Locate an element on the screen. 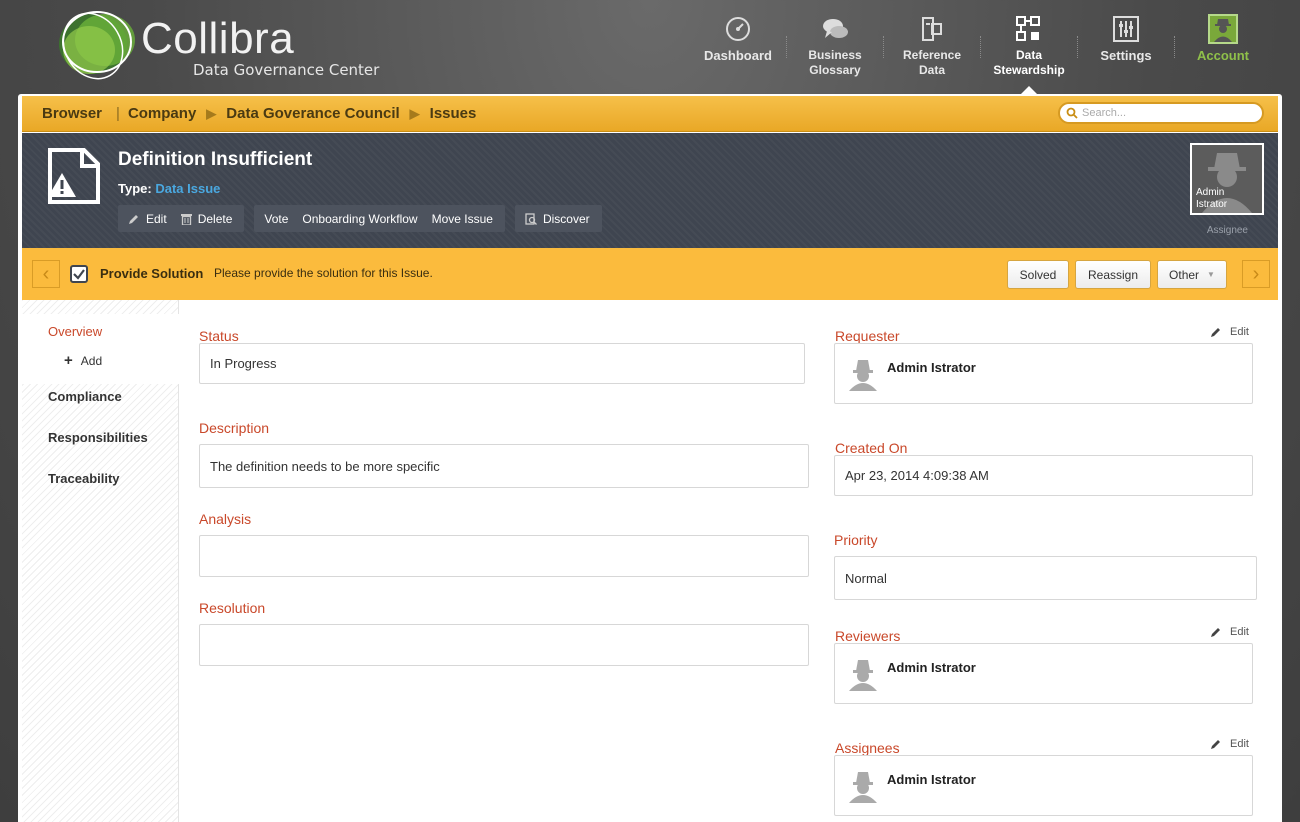 This screenshot has width=1300, height=822. discover-button: Discover is located at coordinates (557, 219).